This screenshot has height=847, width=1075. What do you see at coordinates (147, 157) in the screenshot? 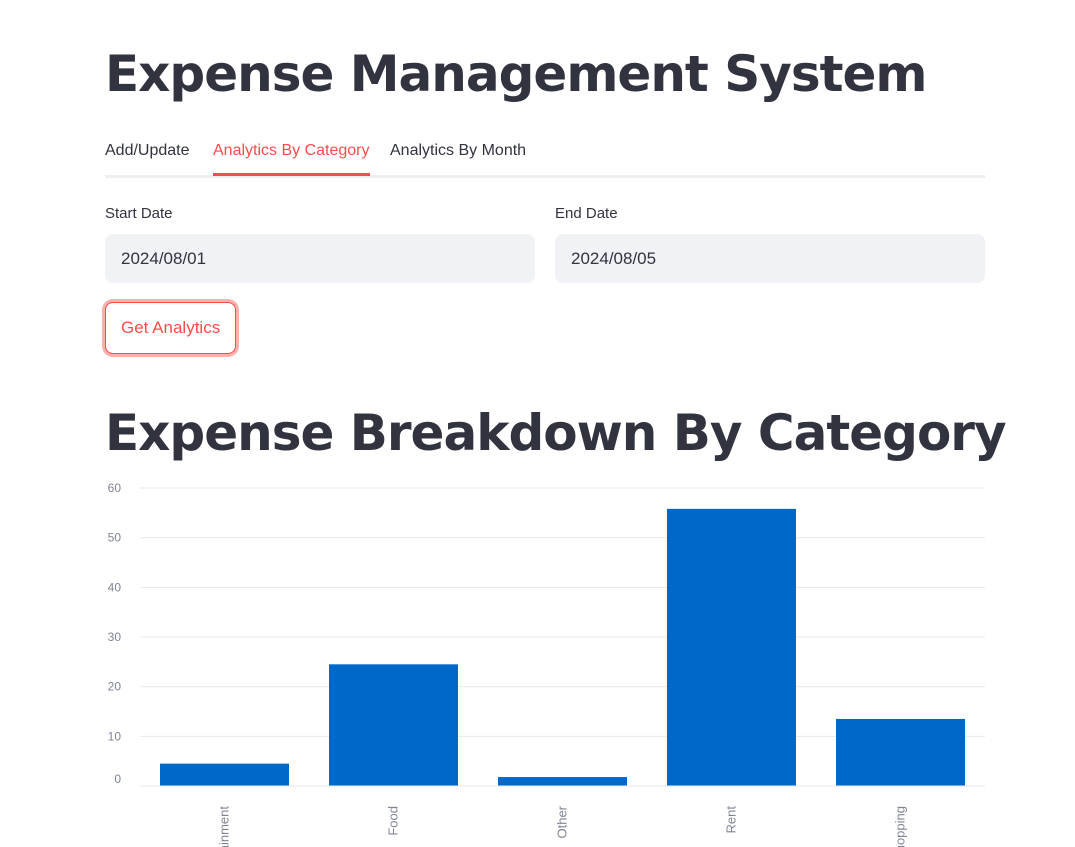
I see `tab-add-update: Add/Update` at bounding box center [147, 157].